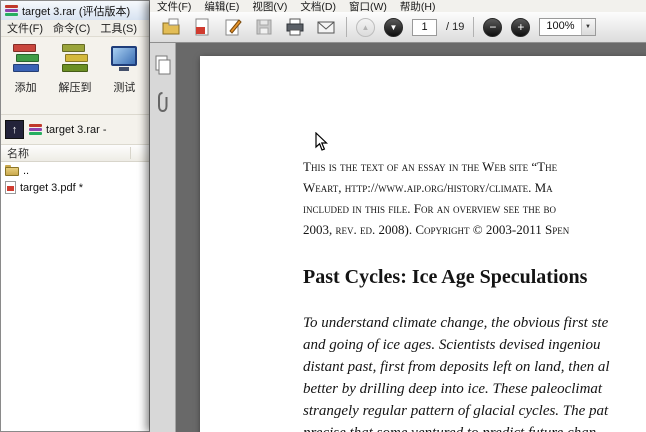 The image size is (646, 432). I want to click on winrar-menu-file: 文件(F), so click(25, 28).